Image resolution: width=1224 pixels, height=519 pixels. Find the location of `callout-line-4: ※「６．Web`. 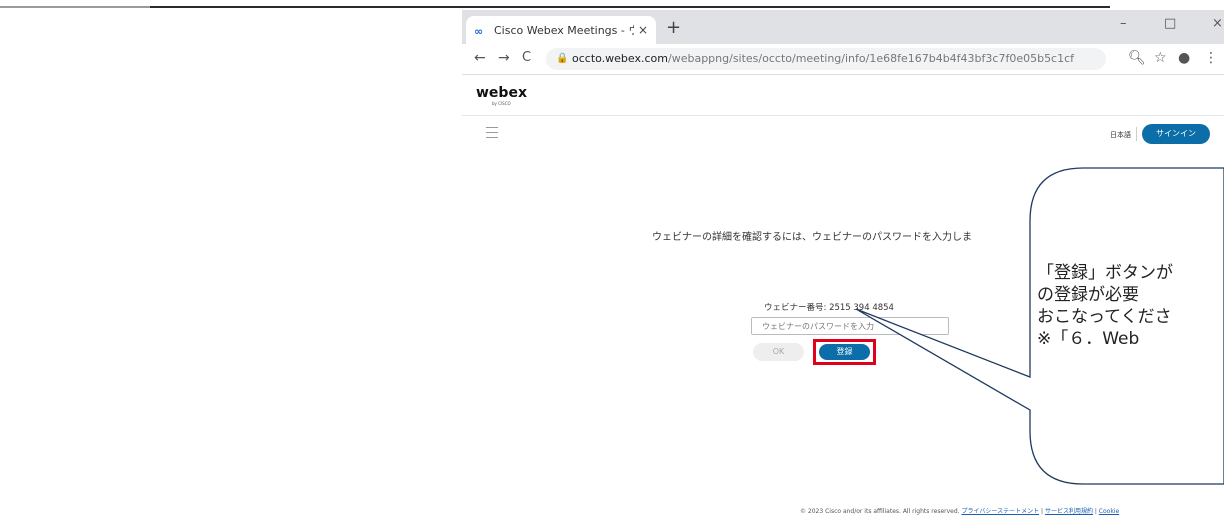

callout-line-4: ※「６．Web is located at coordinates (1088, 339).